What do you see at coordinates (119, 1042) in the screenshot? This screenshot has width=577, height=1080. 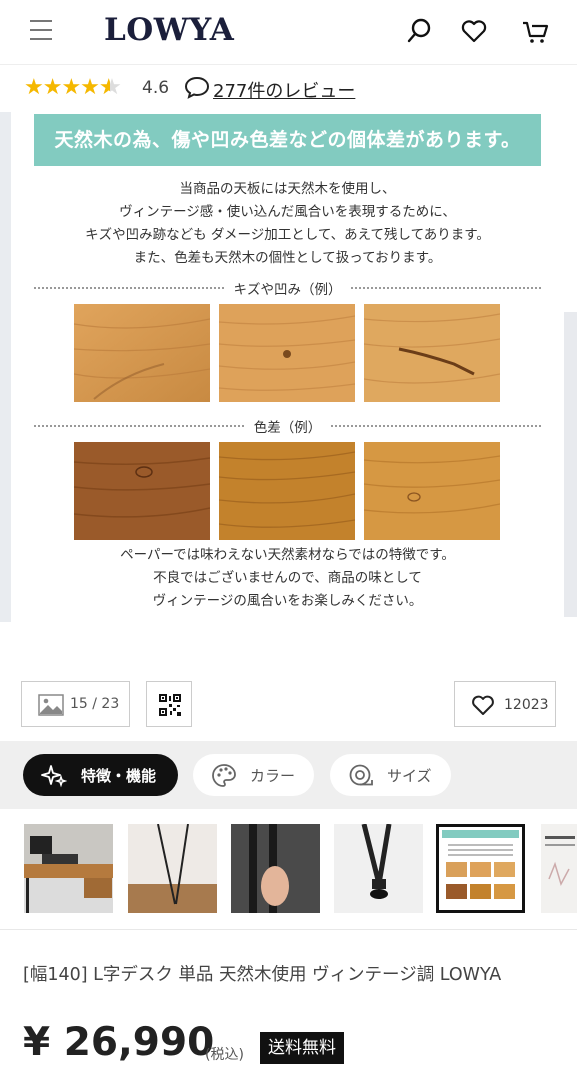 I see `product-price: ¥ 26,990` at bounding box center [119, 1042].